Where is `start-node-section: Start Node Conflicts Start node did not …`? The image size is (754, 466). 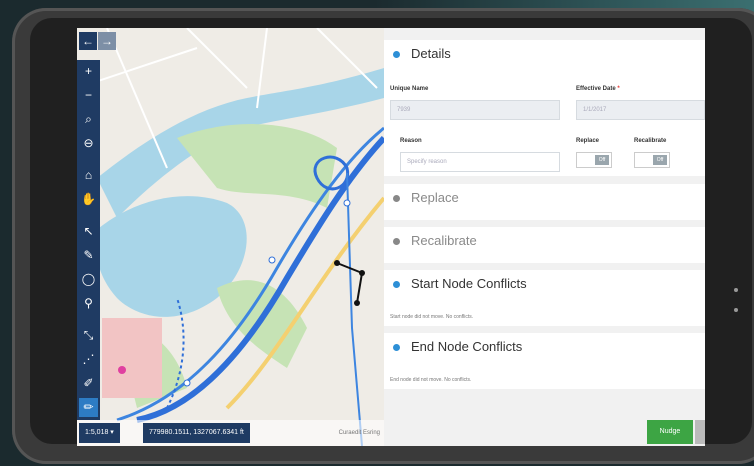
start-node-section: Start Node Conflicts Start node did not … is located at coordinates (544, 298).